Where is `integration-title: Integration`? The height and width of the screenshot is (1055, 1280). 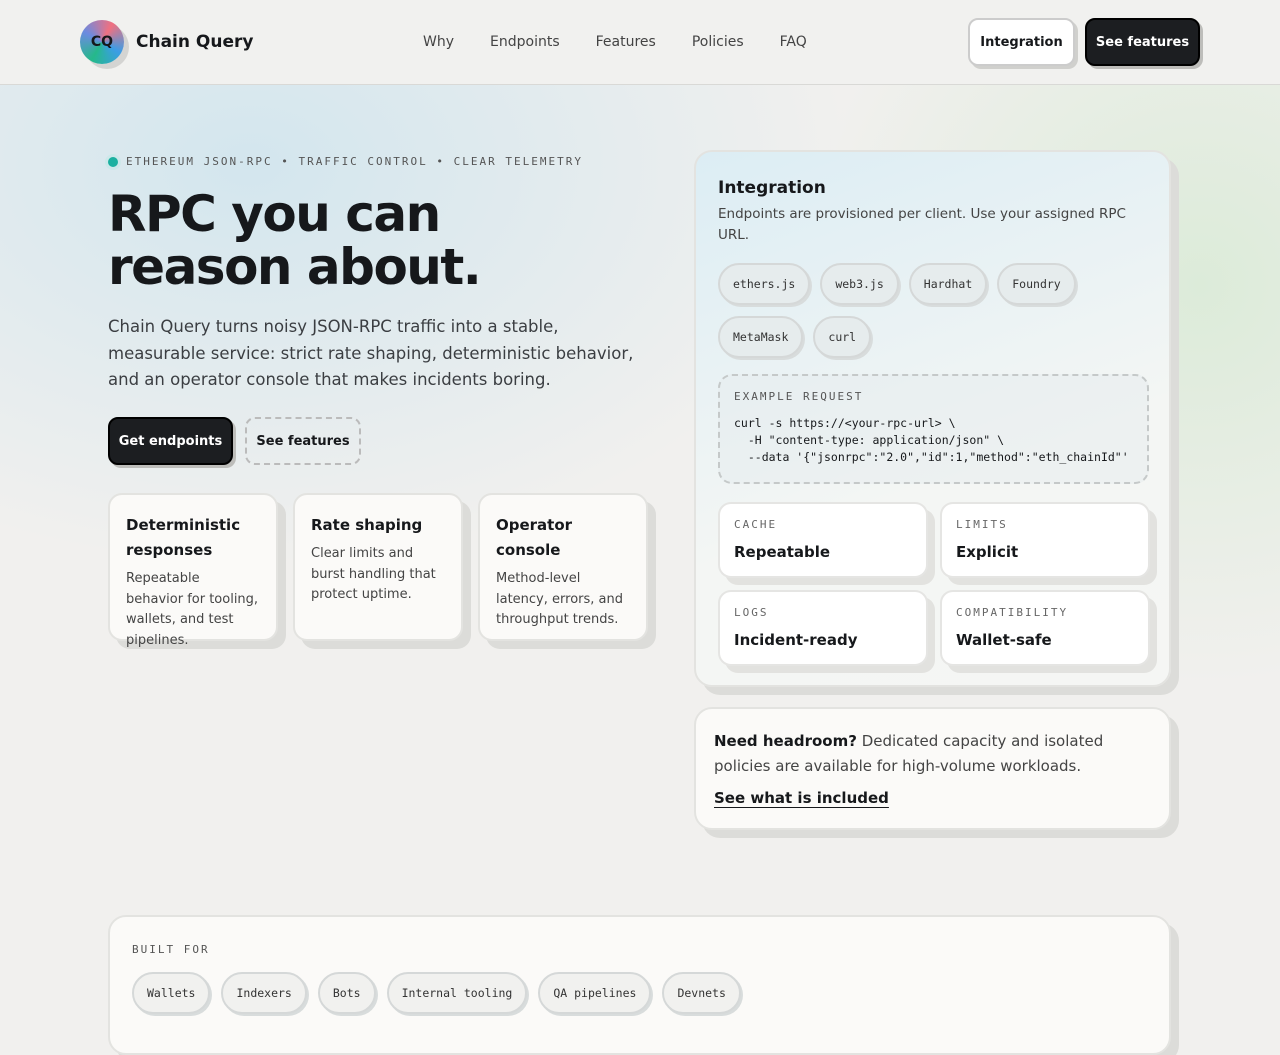
integration-title: Integration is located at coordinates (772, 188).